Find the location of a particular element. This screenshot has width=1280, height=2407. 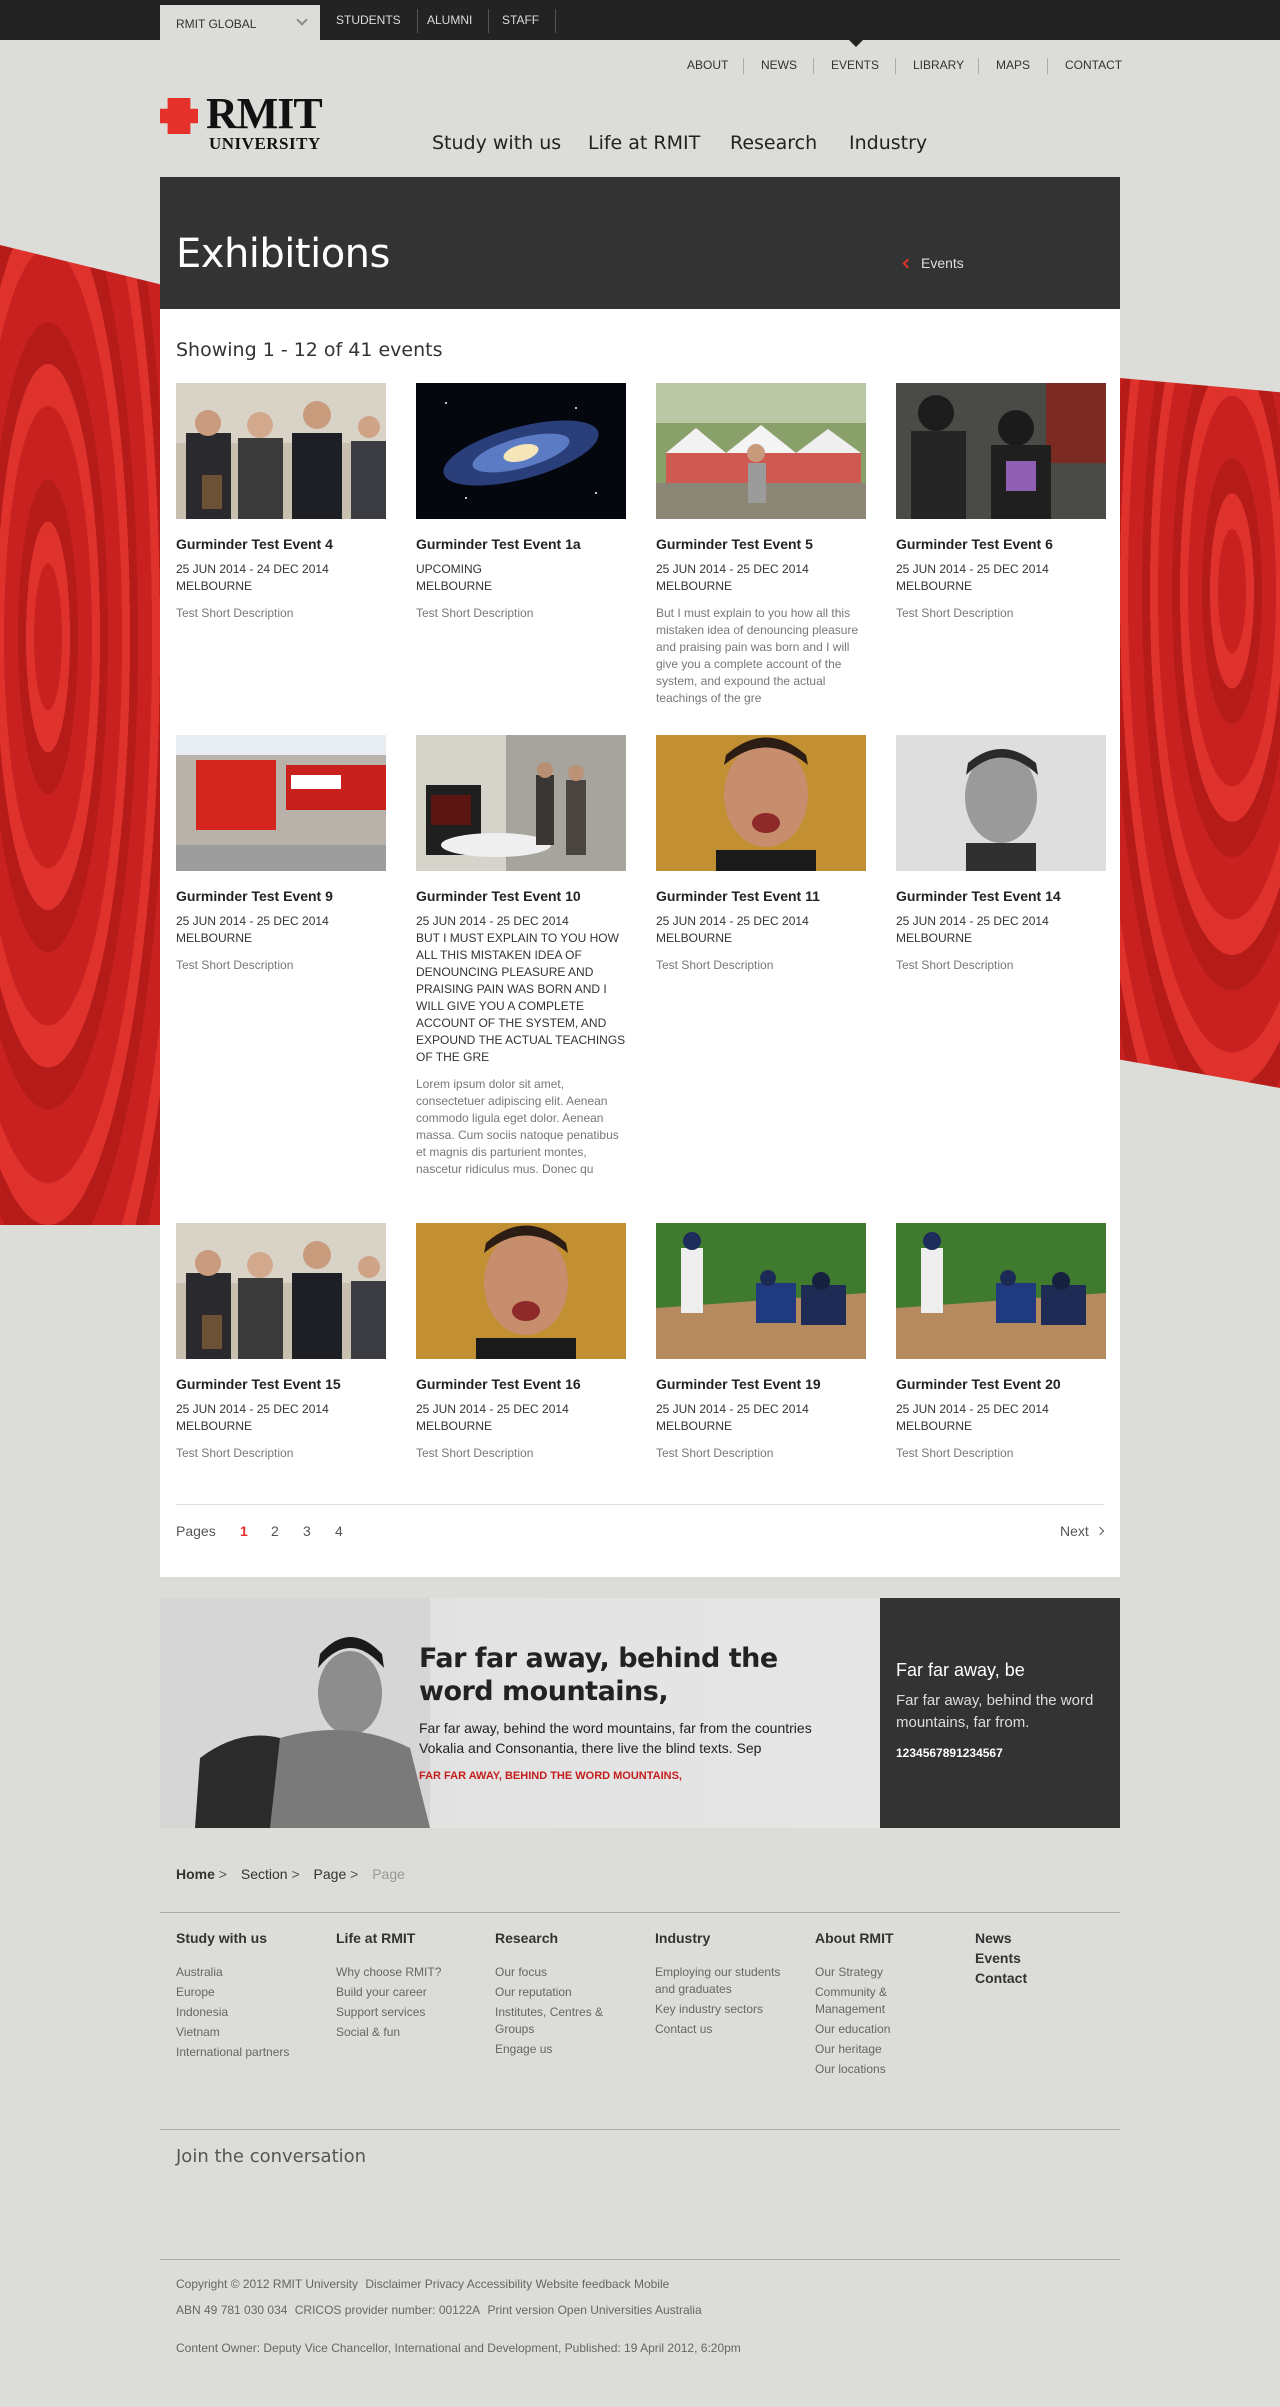

event-title: Gurminder Test Event 4 is located at coordinates (281, 544).